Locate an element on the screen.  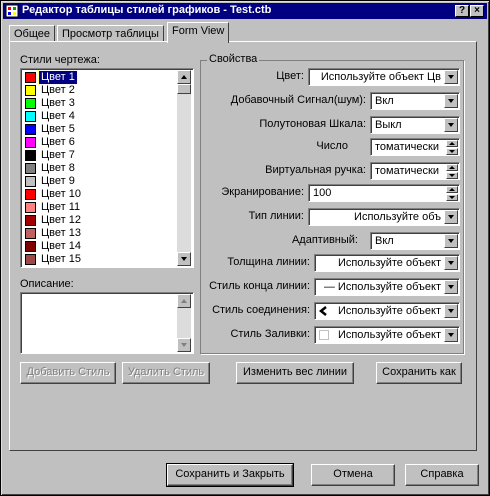
line-join-icon is located at coordinates (323, 311).